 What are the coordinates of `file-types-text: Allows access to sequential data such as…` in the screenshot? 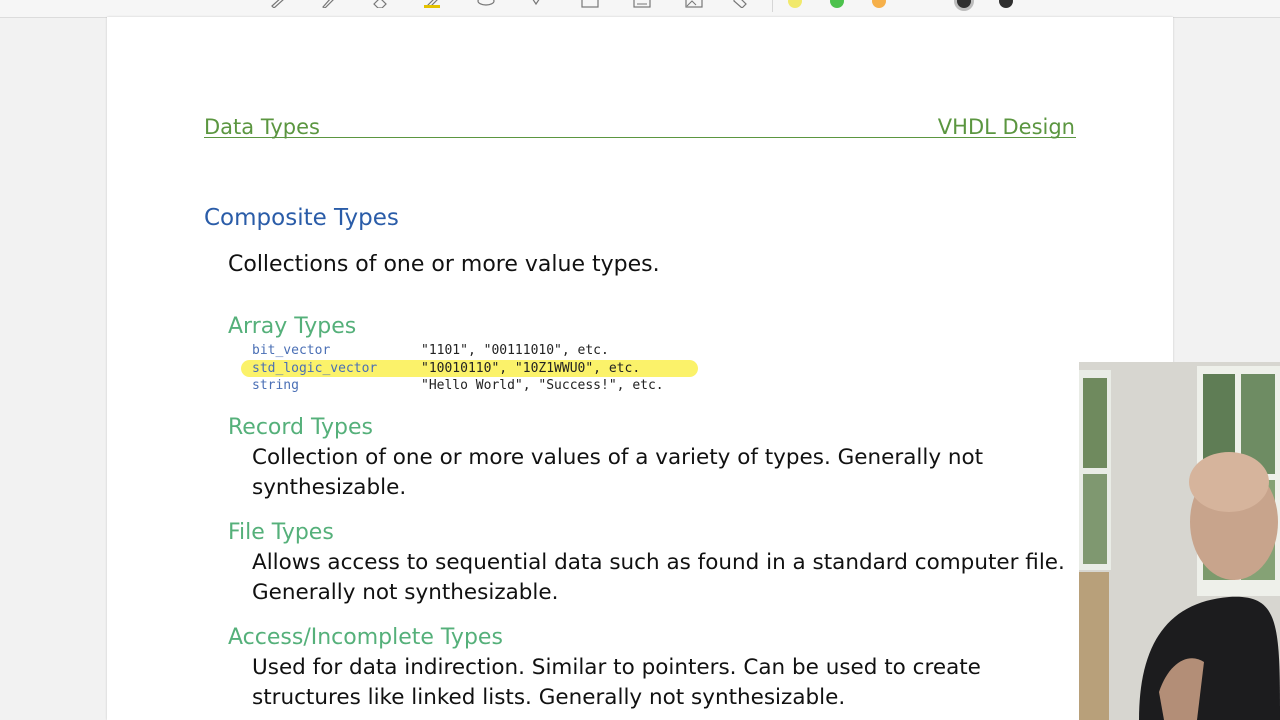 It's located at (658, 577).